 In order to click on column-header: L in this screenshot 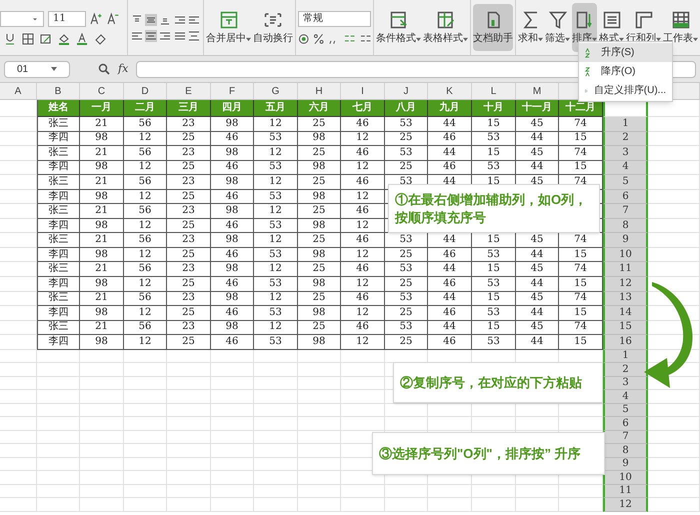, I will do `click(494, 91)`.